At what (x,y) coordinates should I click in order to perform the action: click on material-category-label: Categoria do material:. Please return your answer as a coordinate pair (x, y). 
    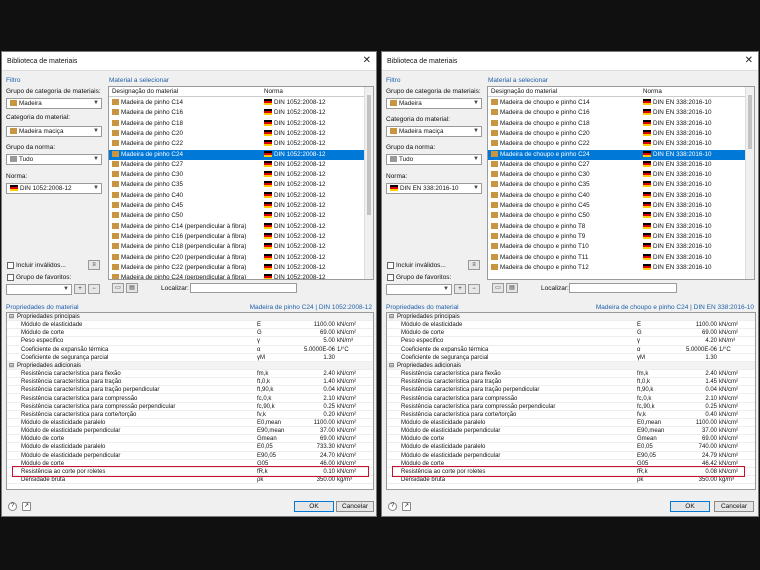
    Looking at the image, I should click on (418, 119).